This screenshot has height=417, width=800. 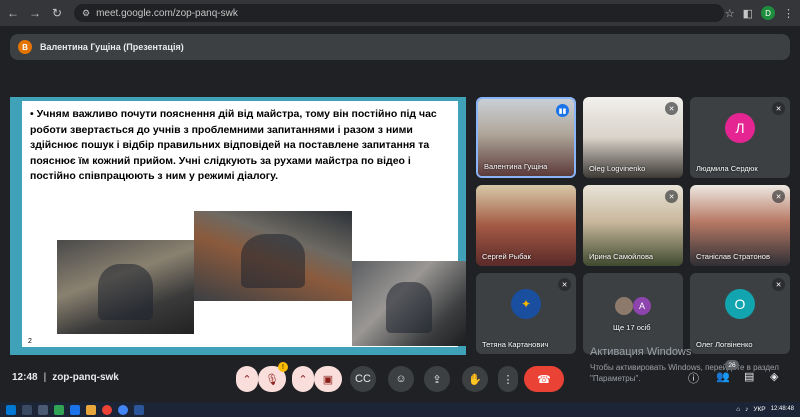 What do you see at coordinates (633, 225) in the screenshot?
I see `participant-tile: ✕ Ирина Самойлова` at bounding box center [633, 225].